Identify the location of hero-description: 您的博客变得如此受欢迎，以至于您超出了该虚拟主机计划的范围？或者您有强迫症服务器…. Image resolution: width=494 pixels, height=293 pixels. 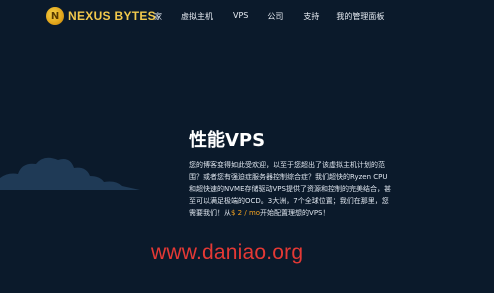
(291, 189).